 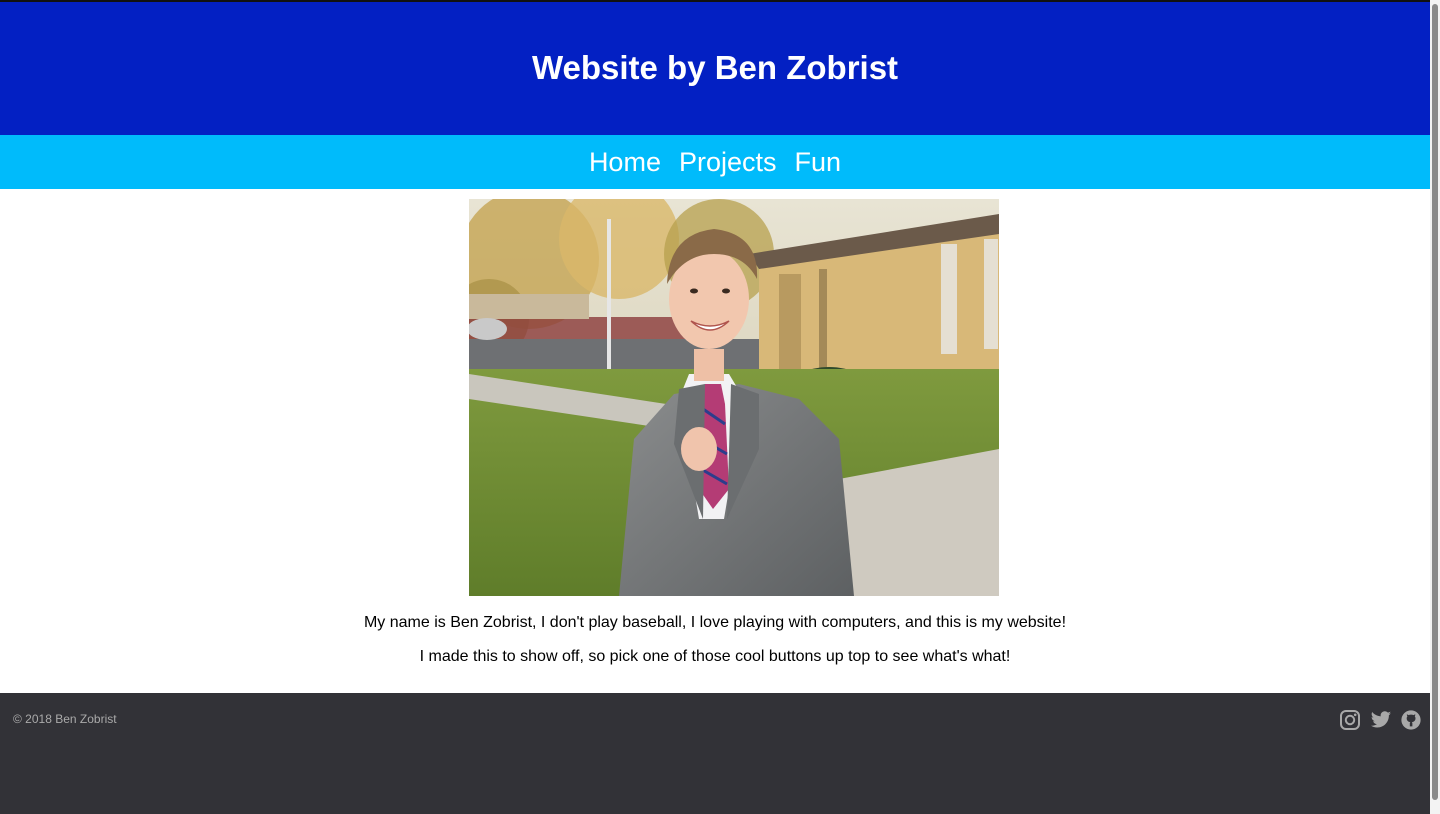 I want to click on vertical-scrollbar, so click(x=1435, y=407).